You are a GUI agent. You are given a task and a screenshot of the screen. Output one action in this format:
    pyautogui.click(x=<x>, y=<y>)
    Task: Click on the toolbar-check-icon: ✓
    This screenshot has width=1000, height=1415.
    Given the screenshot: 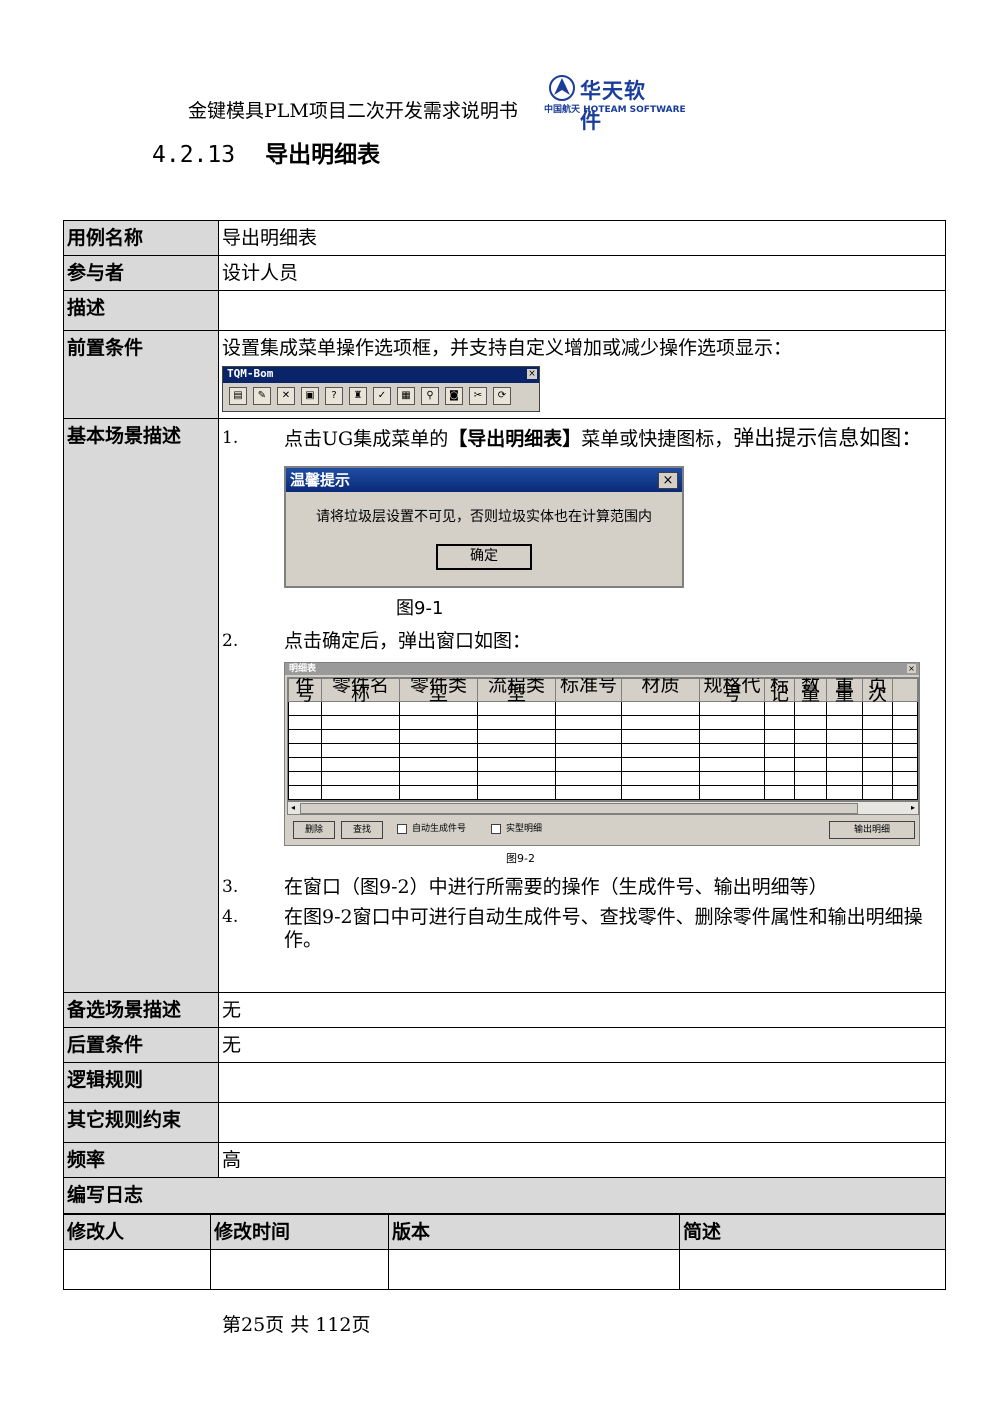 What is the action you would take?
    pyautogui.click(x=382, y=396)
    